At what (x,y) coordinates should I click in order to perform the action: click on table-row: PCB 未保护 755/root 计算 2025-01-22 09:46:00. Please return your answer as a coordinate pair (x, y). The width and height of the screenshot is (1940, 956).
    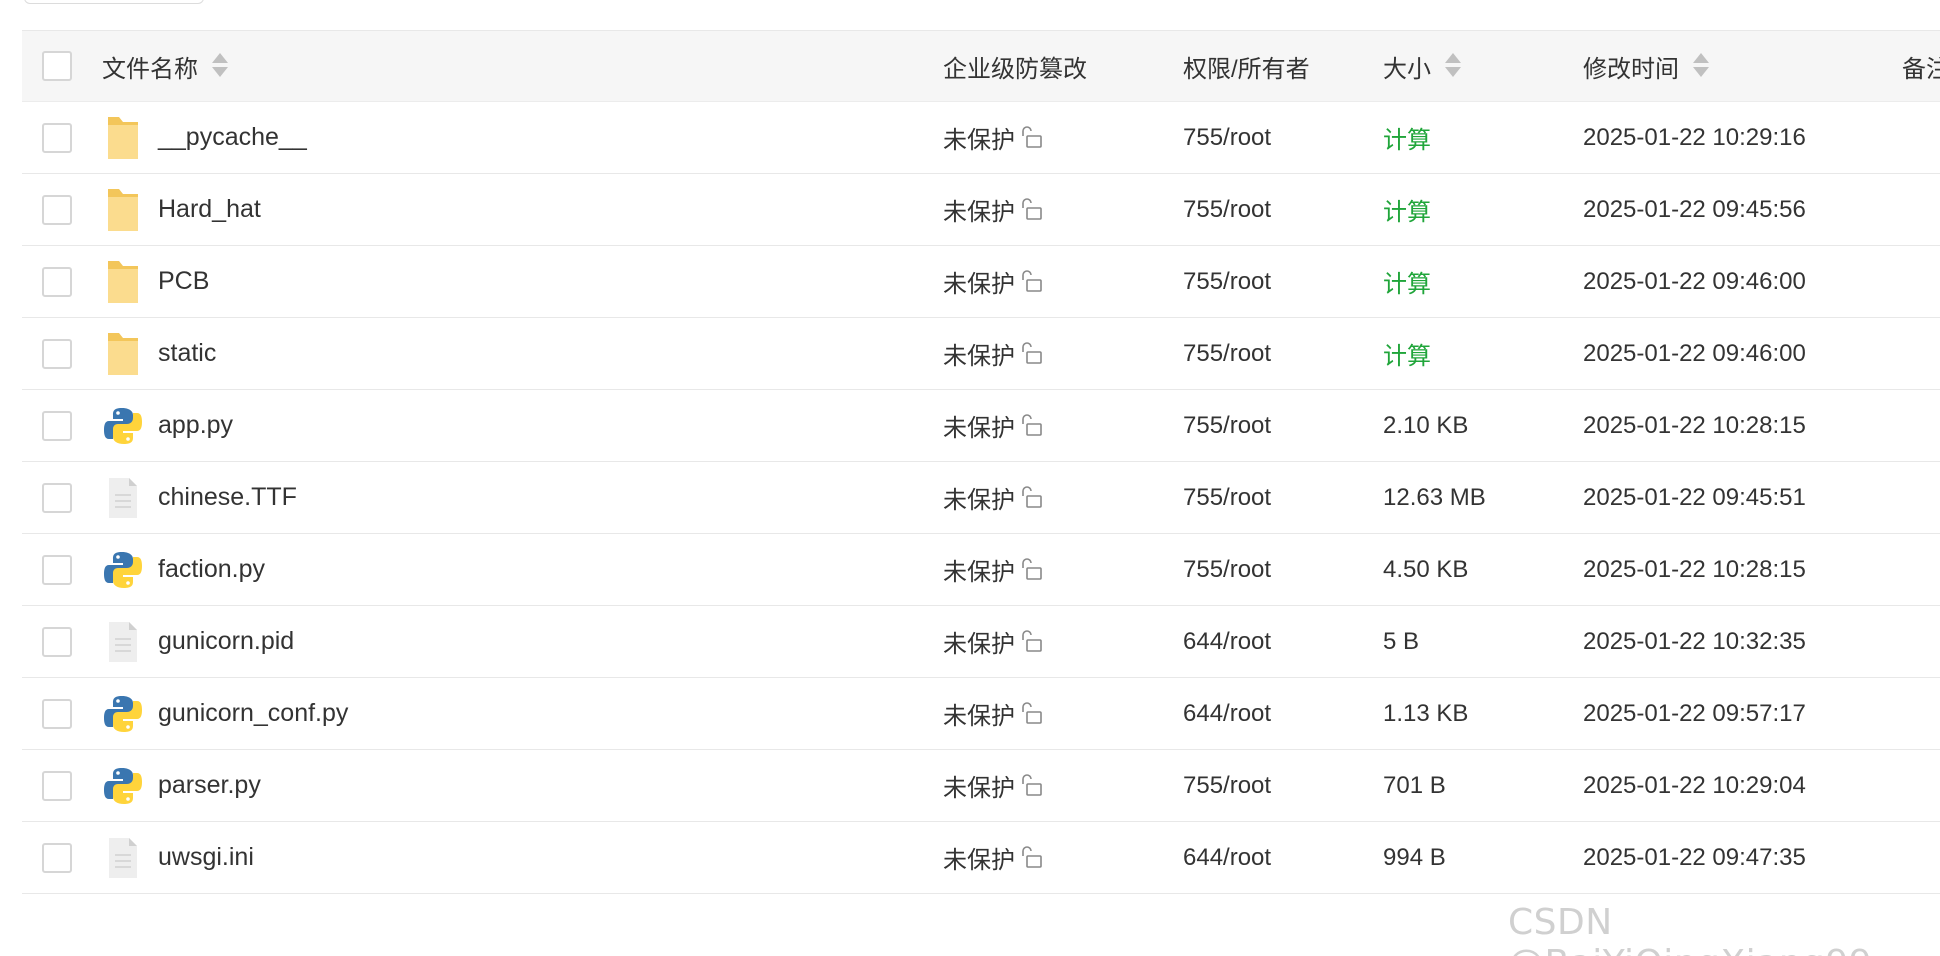
    Looking at the image, I should click on (981, 282).